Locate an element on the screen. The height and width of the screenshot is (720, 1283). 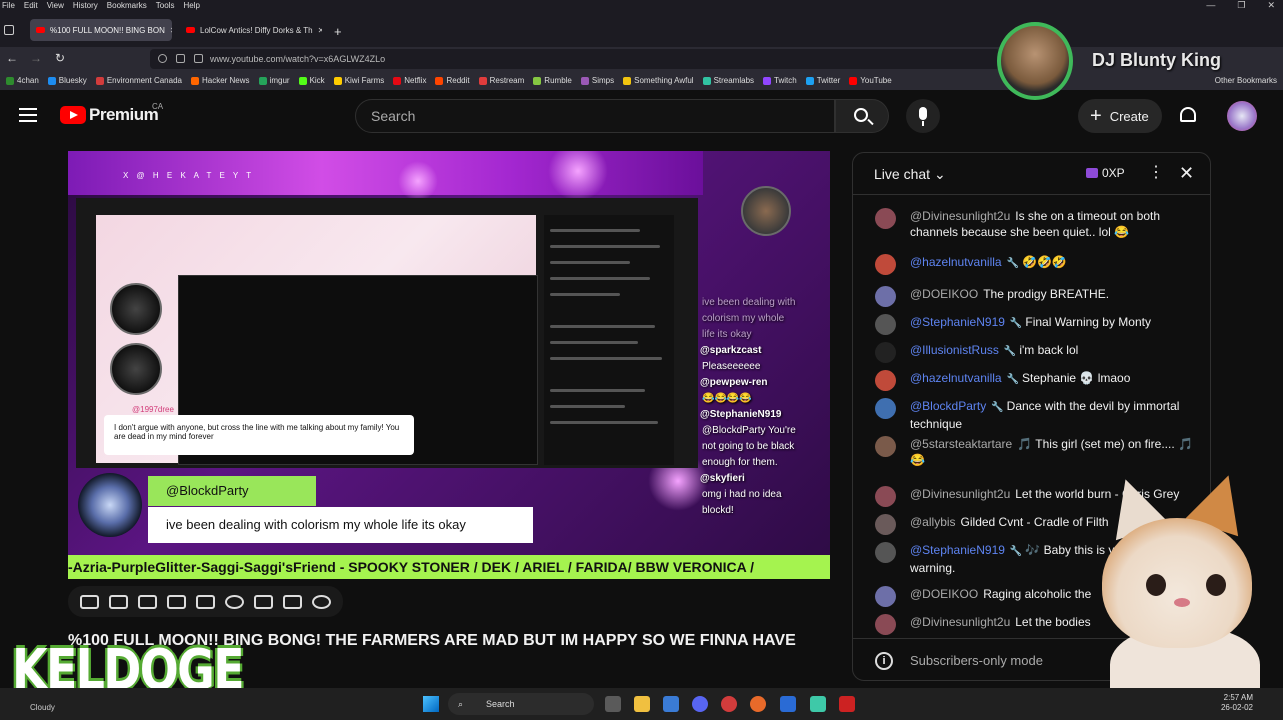
chat-author-name: @BlockdParty is located at coordinates (948, 406).